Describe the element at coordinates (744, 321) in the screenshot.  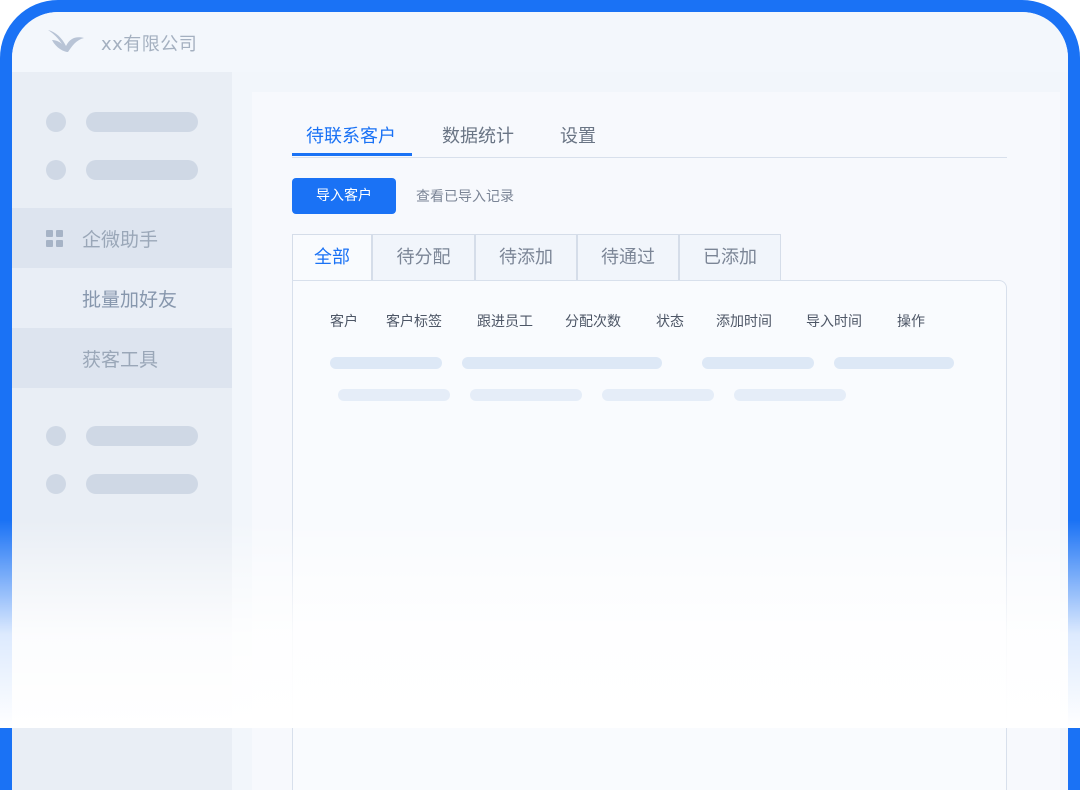
I see `column-header-added-time: 添加时间` at that location.